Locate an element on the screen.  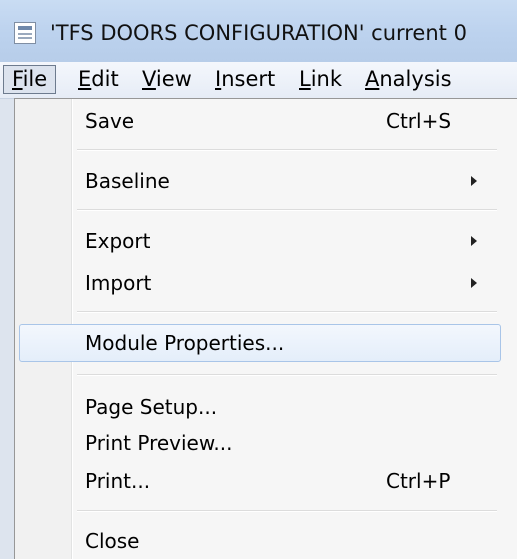
menu-file: File is located at coordinates (30, 79).